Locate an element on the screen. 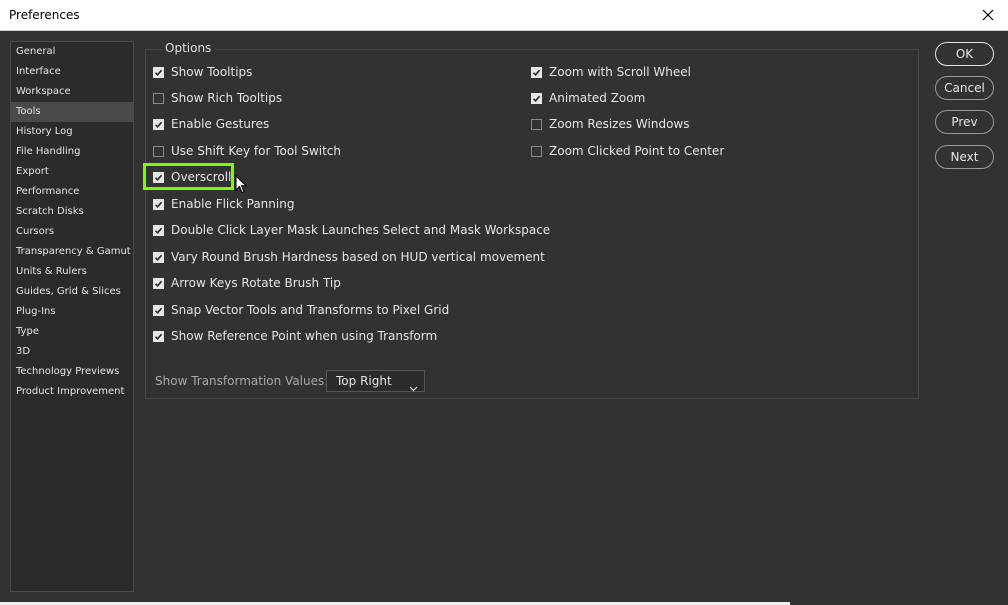 This screenshot has width=1008, height=605. checkbox-label: Zoom Resizes Windows is located at coordinates (619, 124).